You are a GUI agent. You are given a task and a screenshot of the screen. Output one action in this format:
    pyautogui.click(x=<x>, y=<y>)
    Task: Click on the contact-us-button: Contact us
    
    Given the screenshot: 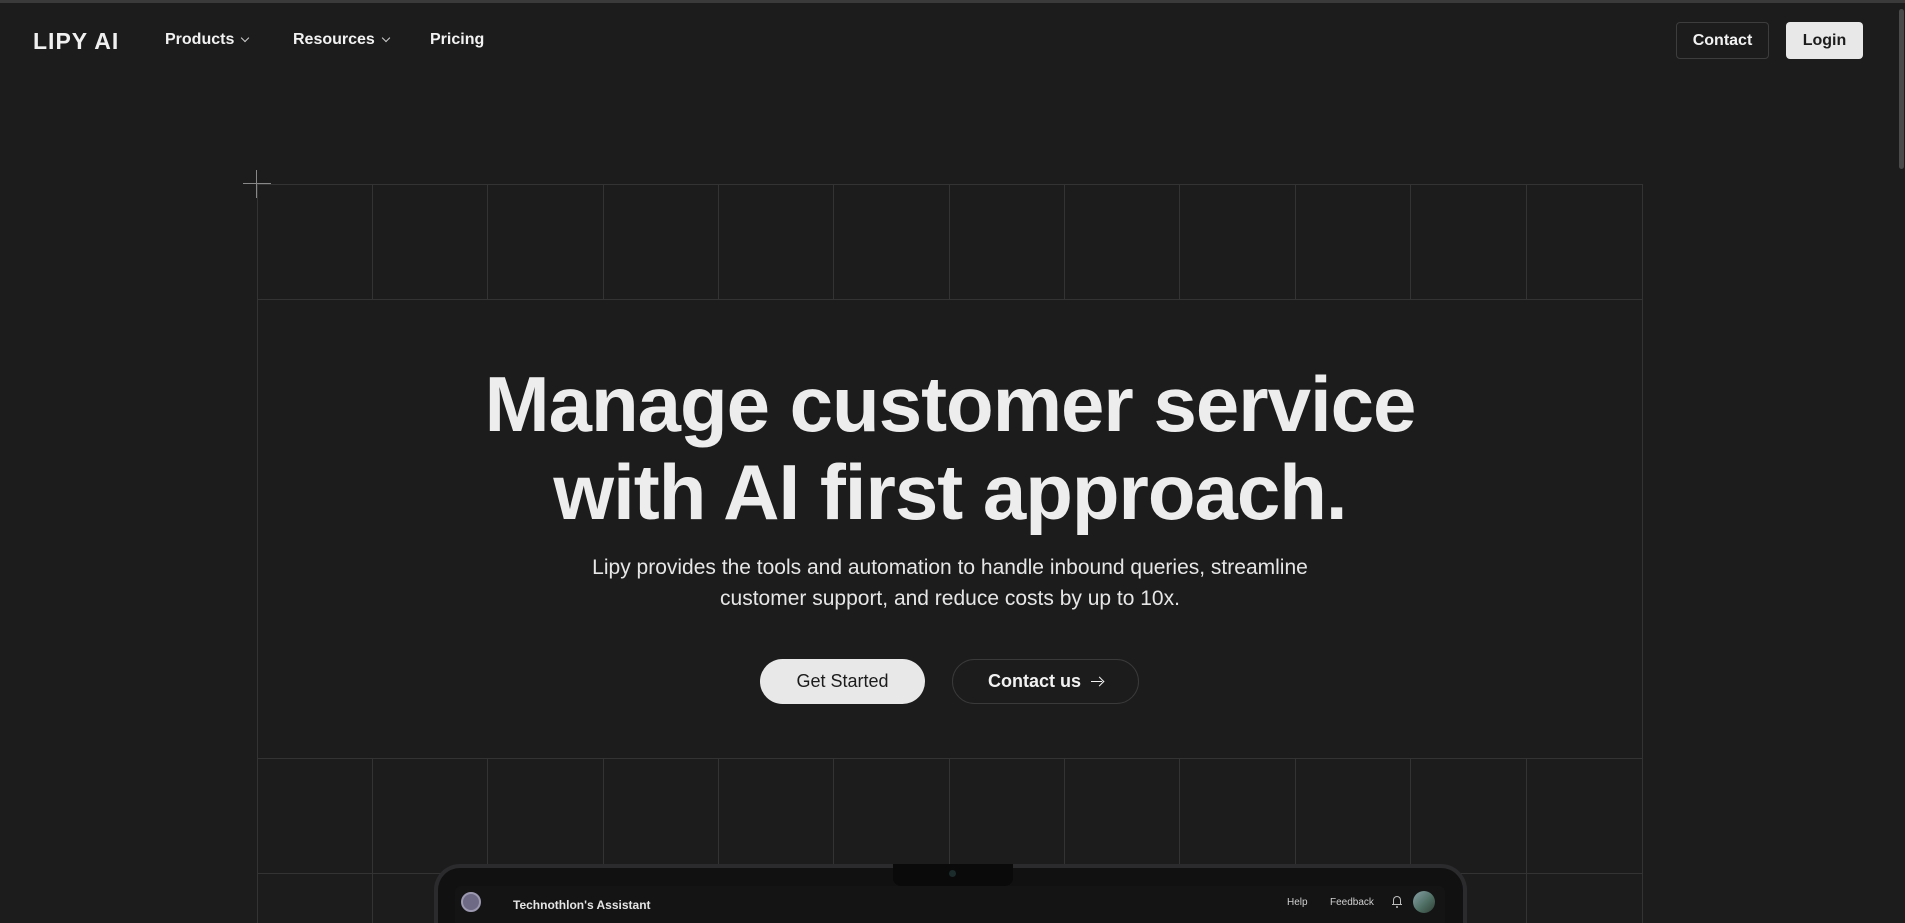 What is the action you would take?
    pyautogui.click(x=1045, y=681)
    